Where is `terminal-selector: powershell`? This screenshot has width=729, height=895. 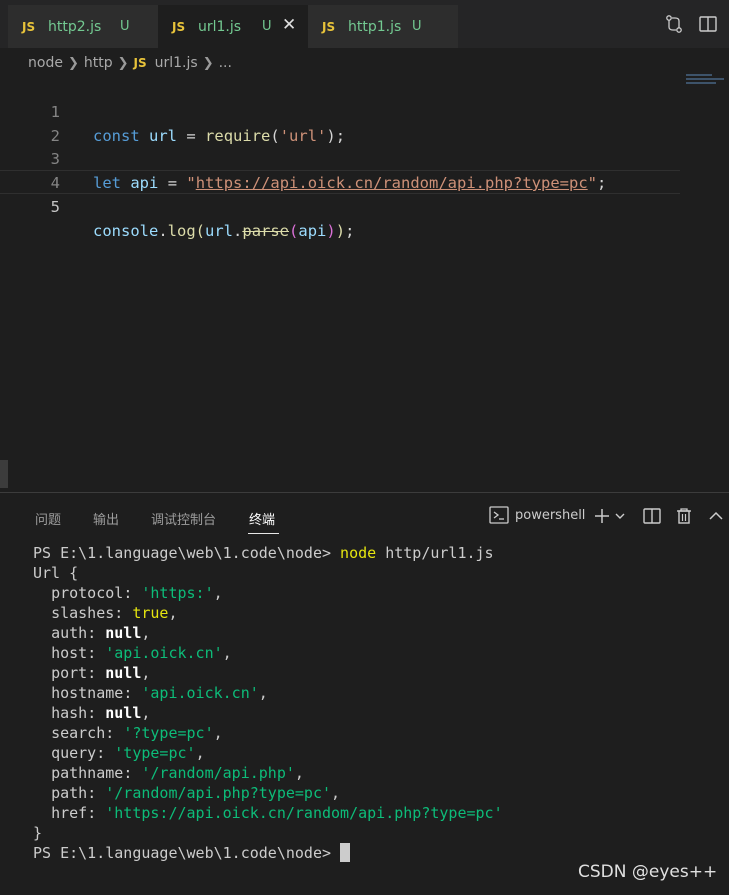
terminal-selector: powershell is located at coordinates (537, 515).